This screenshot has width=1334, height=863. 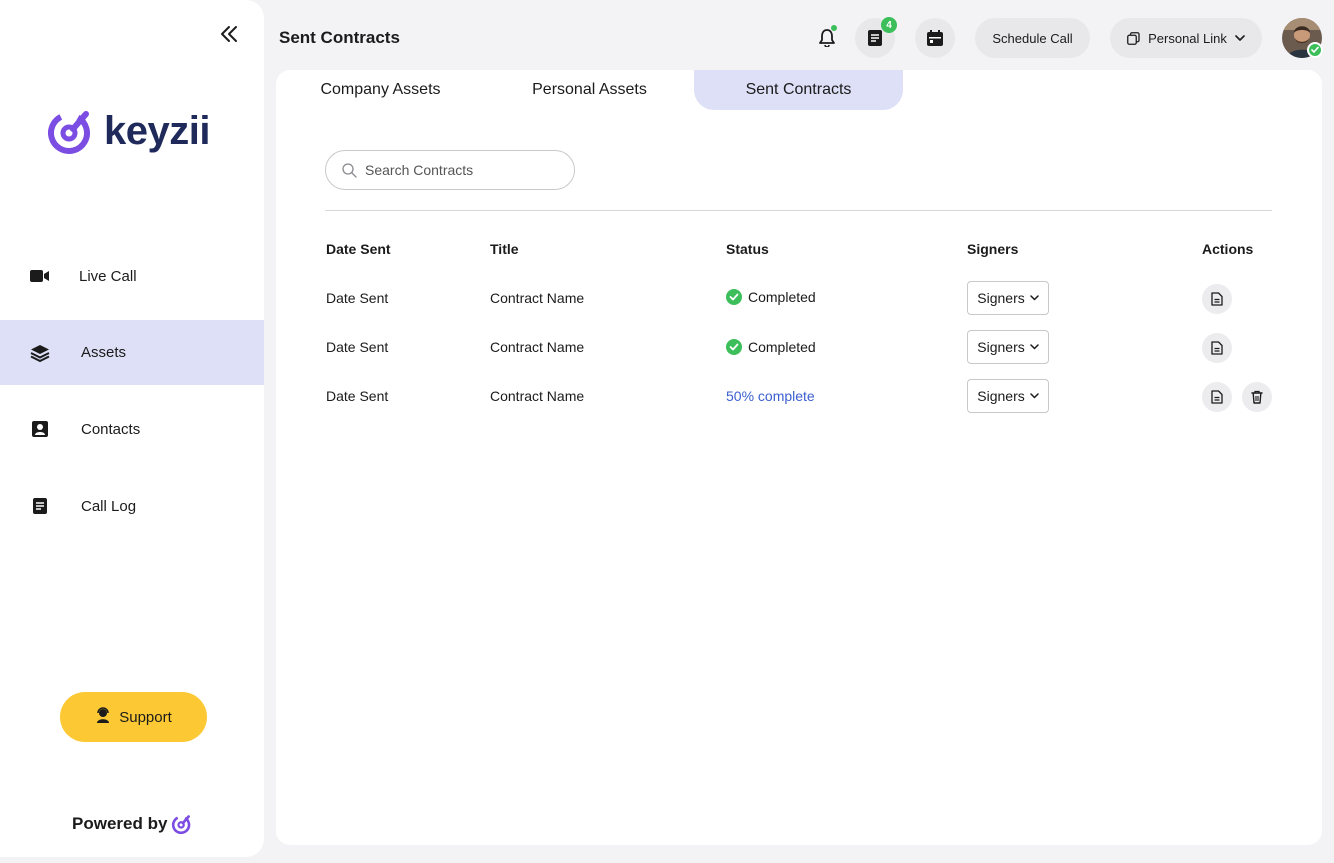 I want to click on trash-icon, so click(x=1257, y=397).